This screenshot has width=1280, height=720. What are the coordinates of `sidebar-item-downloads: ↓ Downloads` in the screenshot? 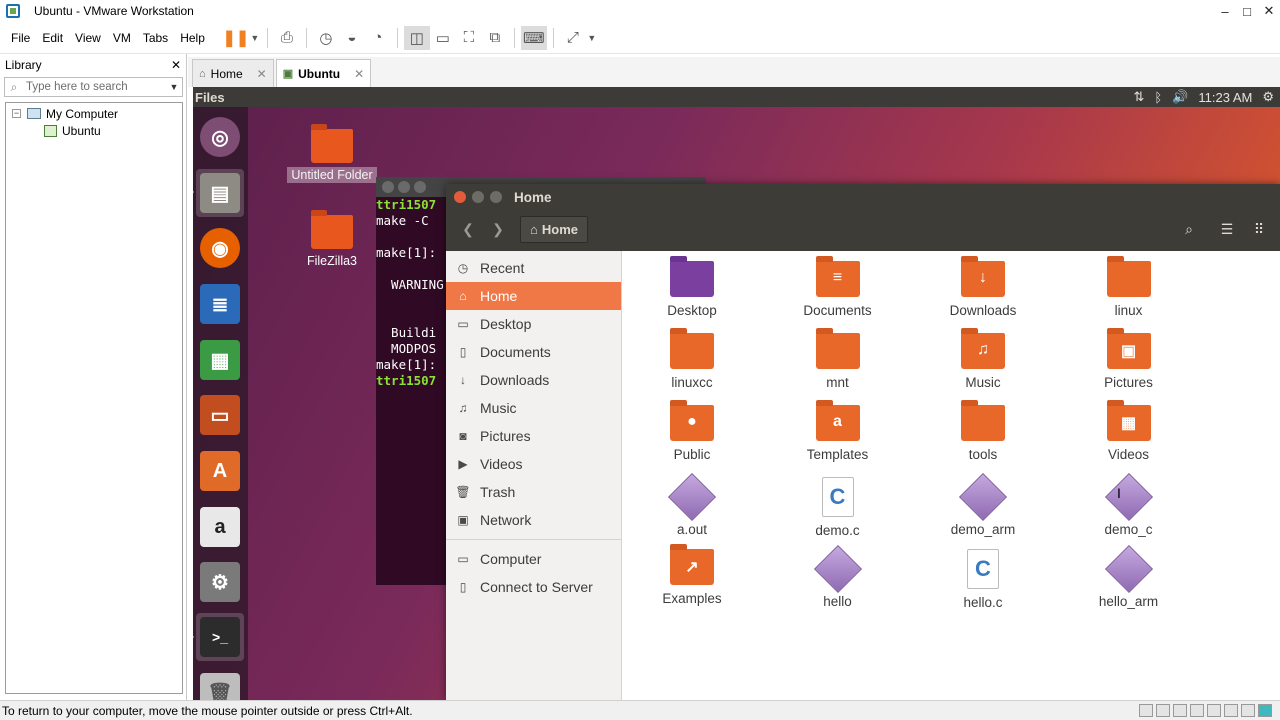 It's located at (533, 380).